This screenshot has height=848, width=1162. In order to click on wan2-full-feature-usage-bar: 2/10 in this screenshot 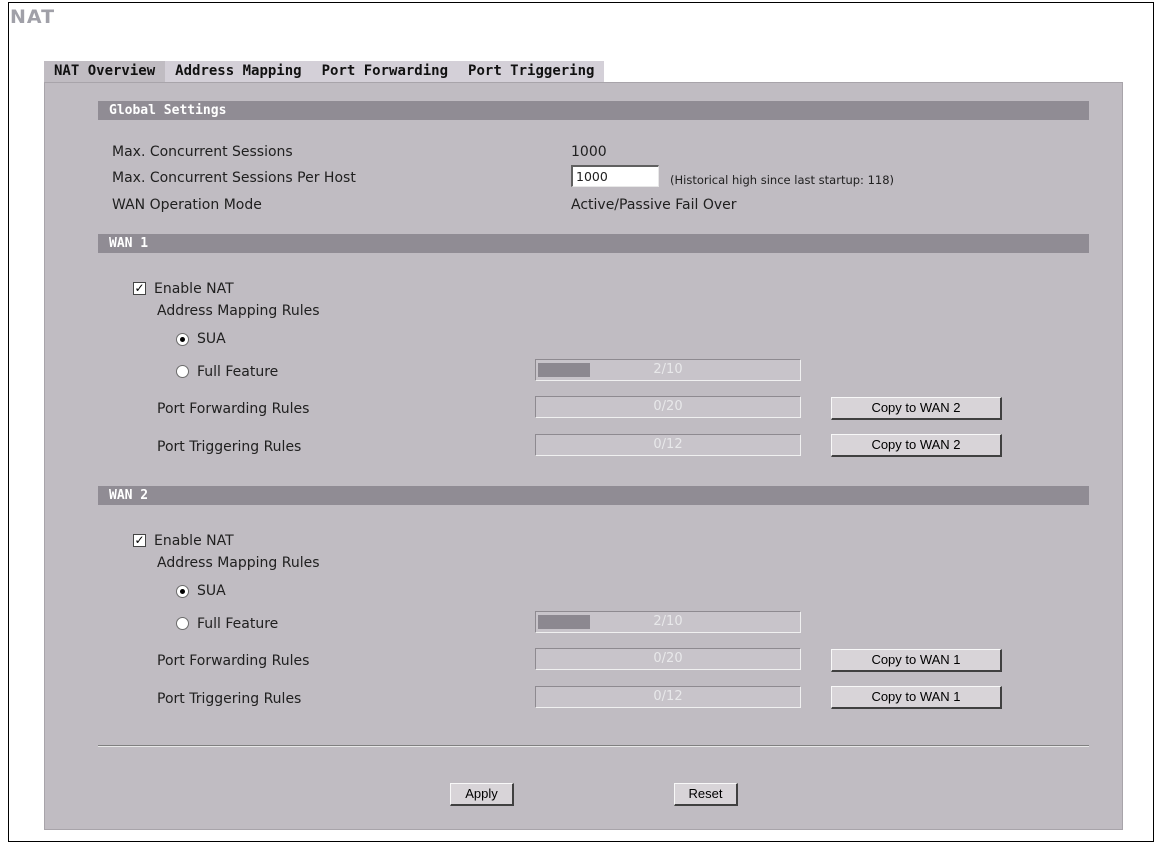, I will do `click(668, 622)`.